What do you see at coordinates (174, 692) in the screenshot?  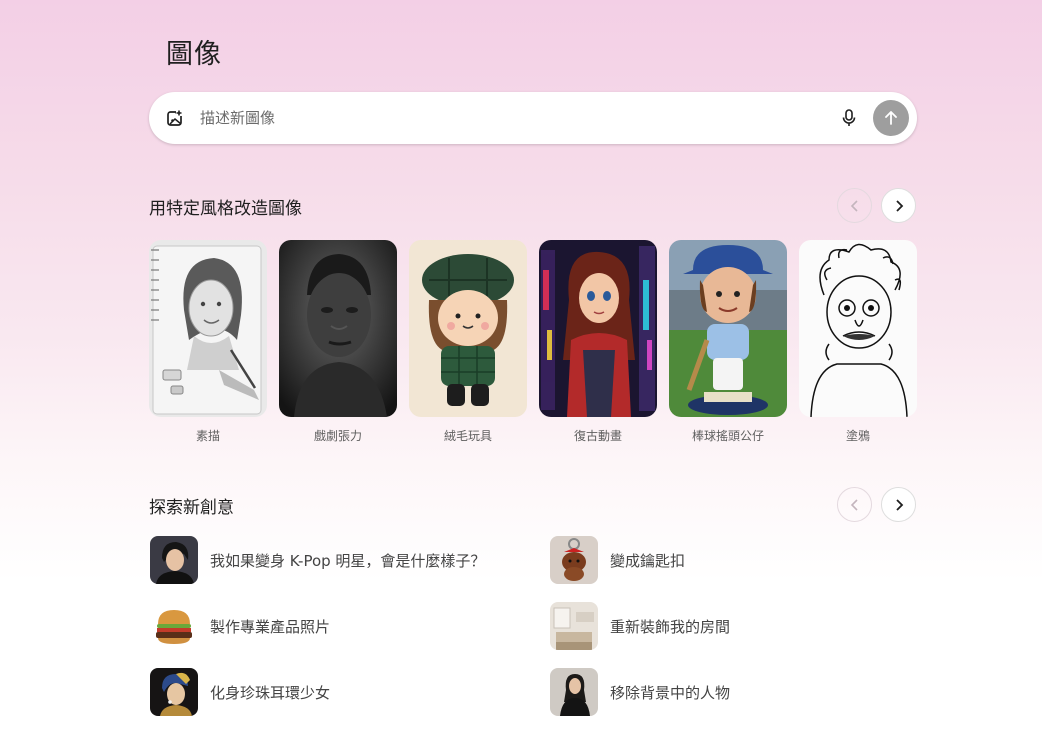 I see `pearl-earring-thumbnail` at bounding box center [174, 692].